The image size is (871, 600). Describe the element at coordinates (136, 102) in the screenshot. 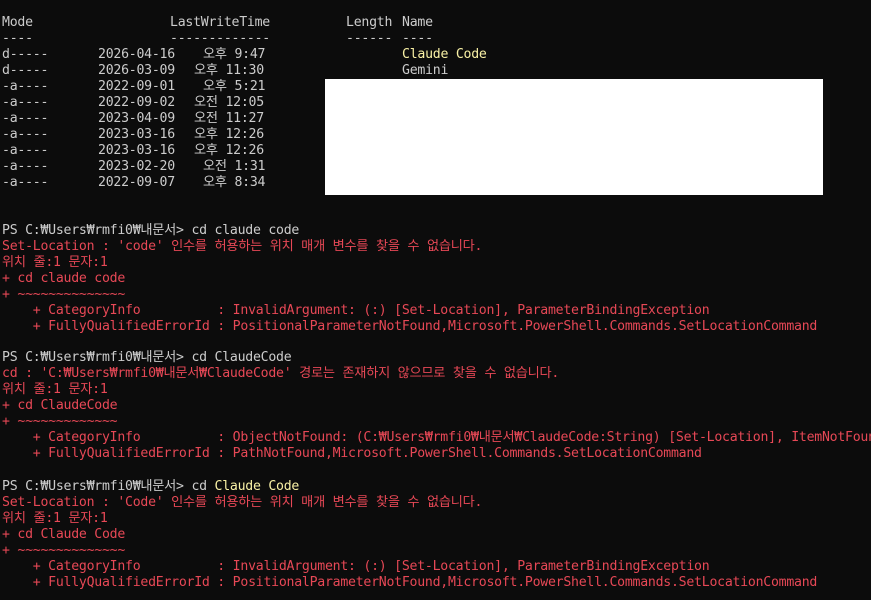

I see `row-date: 2022-09-02` at that location.